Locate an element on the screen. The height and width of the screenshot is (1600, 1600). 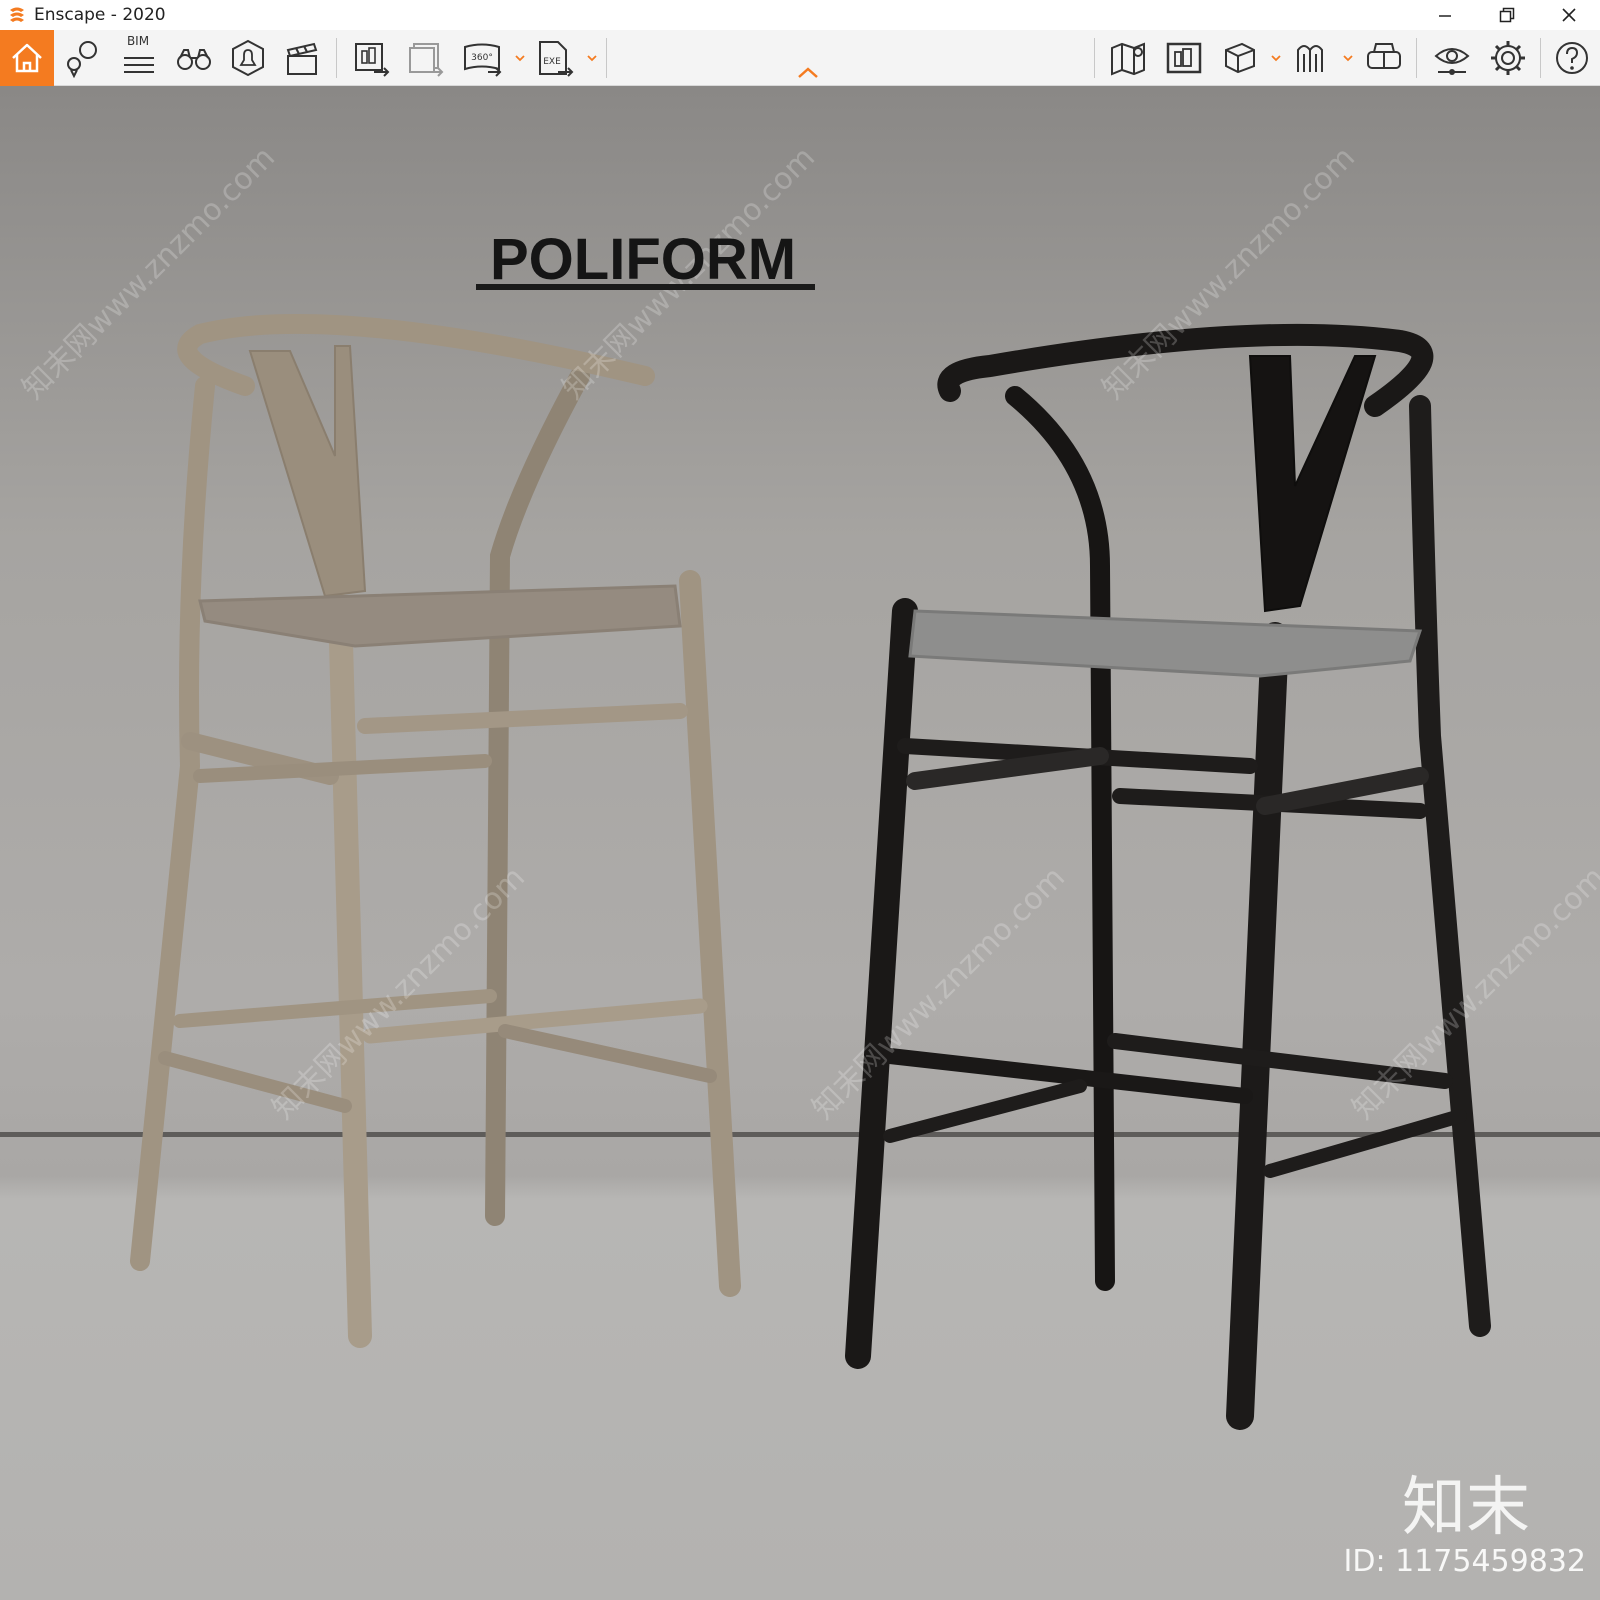
asset-library-icon is located at coordinates (1184, 58).